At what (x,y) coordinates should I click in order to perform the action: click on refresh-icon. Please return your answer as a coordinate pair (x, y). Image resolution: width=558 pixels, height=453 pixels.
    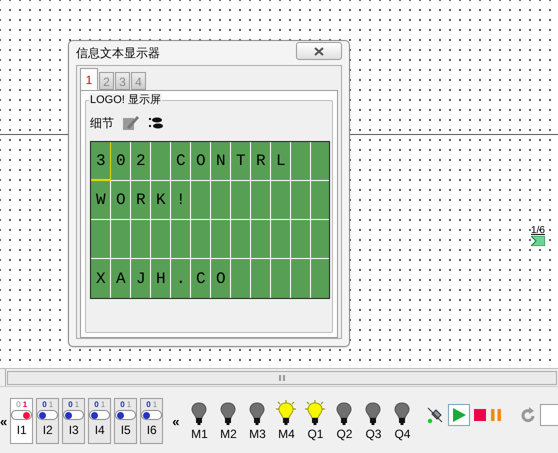
    Looking at the image, I should click on (528, 415).